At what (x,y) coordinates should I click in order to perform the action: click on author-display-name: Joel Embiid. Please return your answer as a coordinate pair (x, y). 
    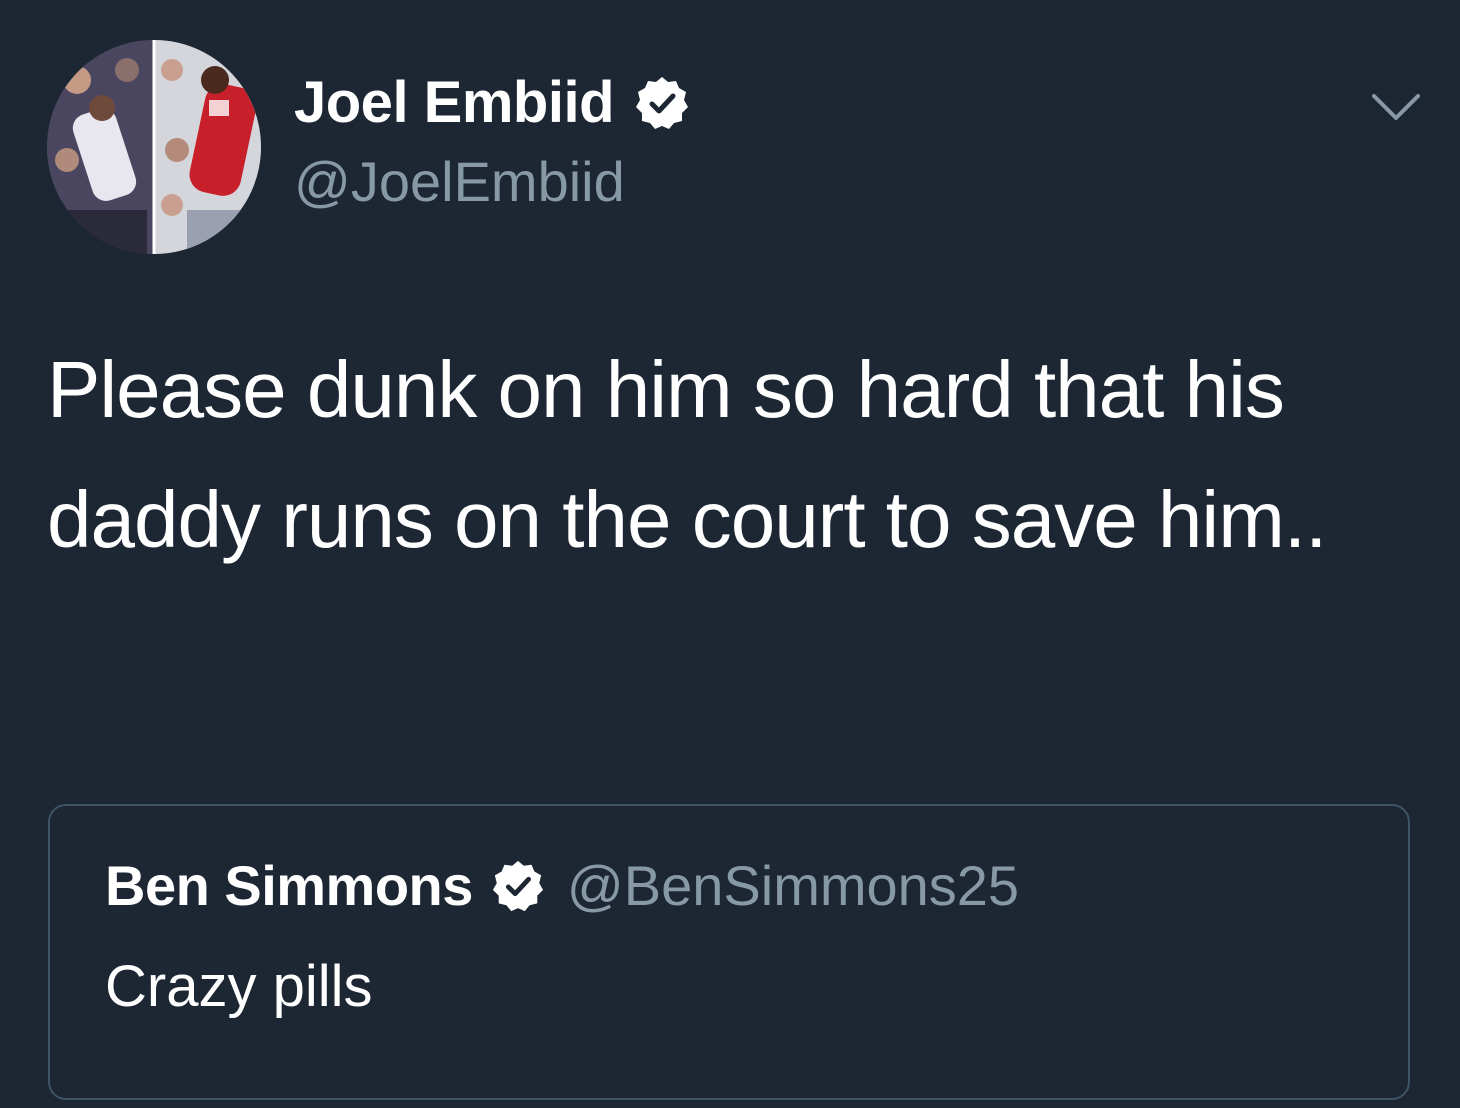
    Looking at the image, I should click on (454, 103).